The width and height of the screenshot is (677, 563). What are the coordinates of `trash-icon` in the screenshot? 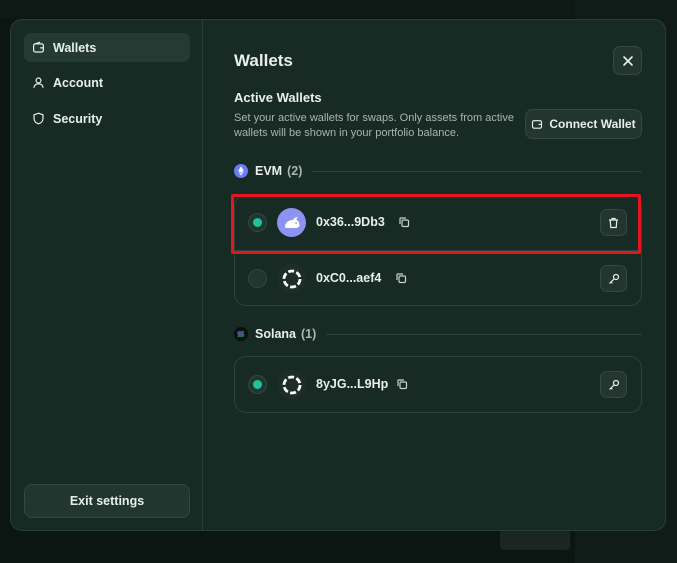 It's located at (613, 222).